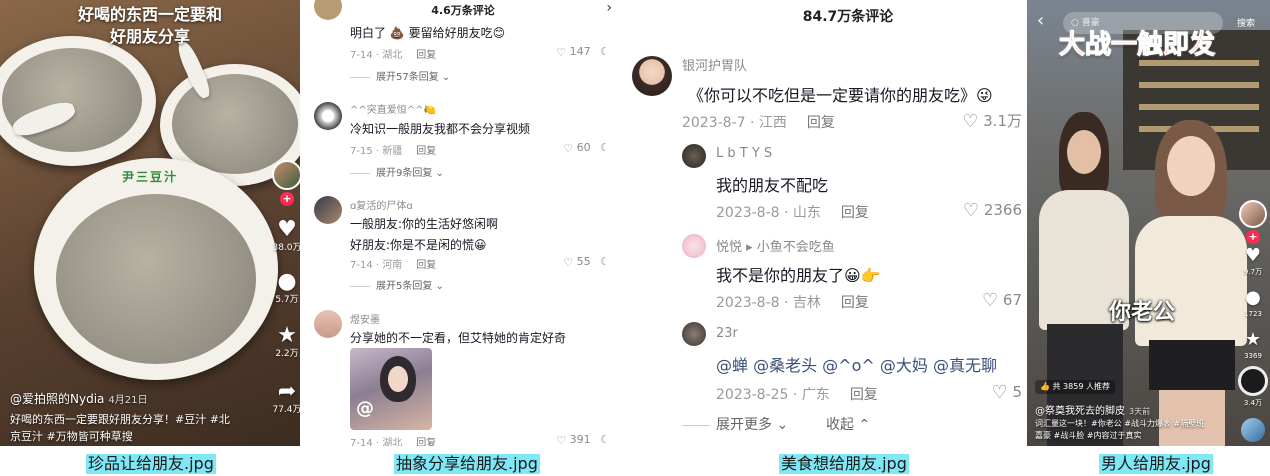 The image size is (1270, 476). Describe the element at coordinates (365, 318) in the screenshot. I see `comment-author: 煜安墨` at that location.